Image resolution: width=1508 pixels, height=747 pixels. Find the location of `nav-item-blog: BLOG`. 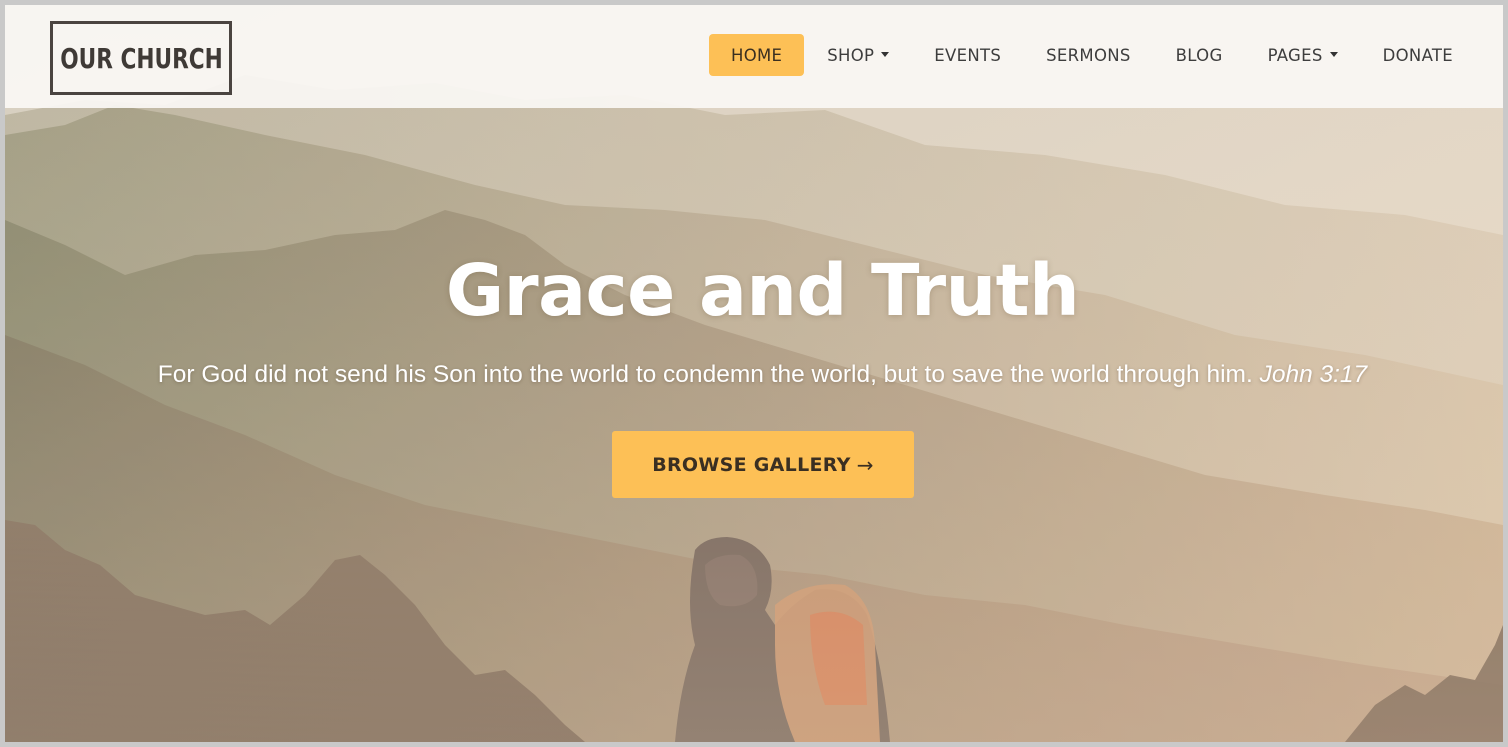

nav-item-blog: BLOG is located at coordinates (1199, 55).